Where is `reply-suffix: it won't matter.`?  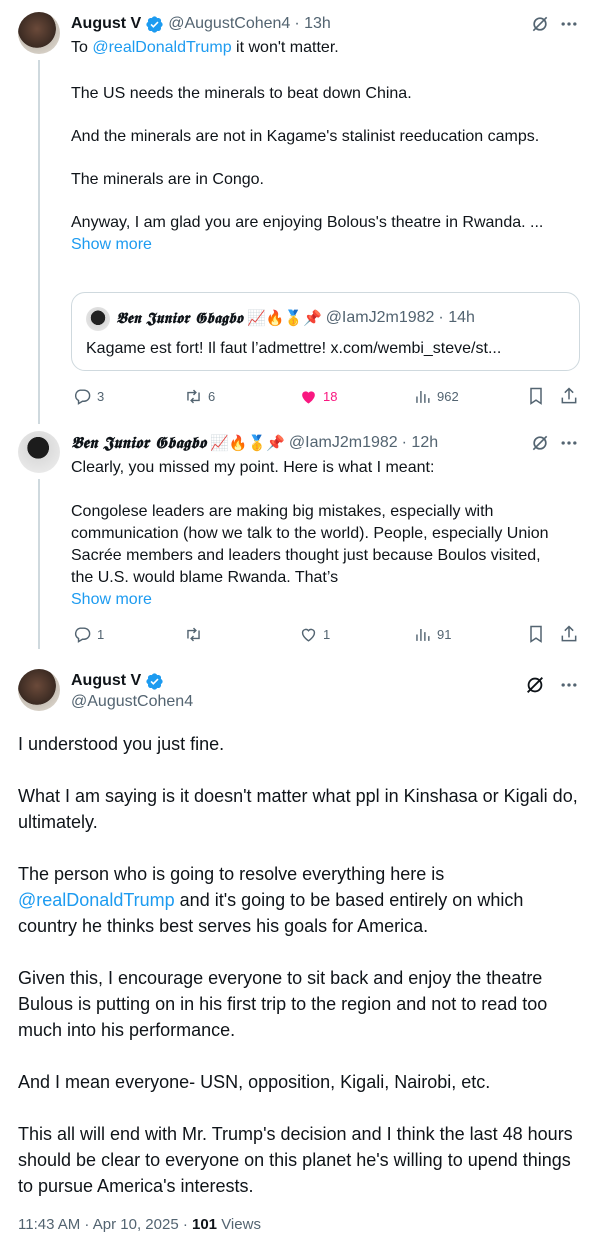 reply-suffix: it won't matter. is located at coordinates (285, 47).